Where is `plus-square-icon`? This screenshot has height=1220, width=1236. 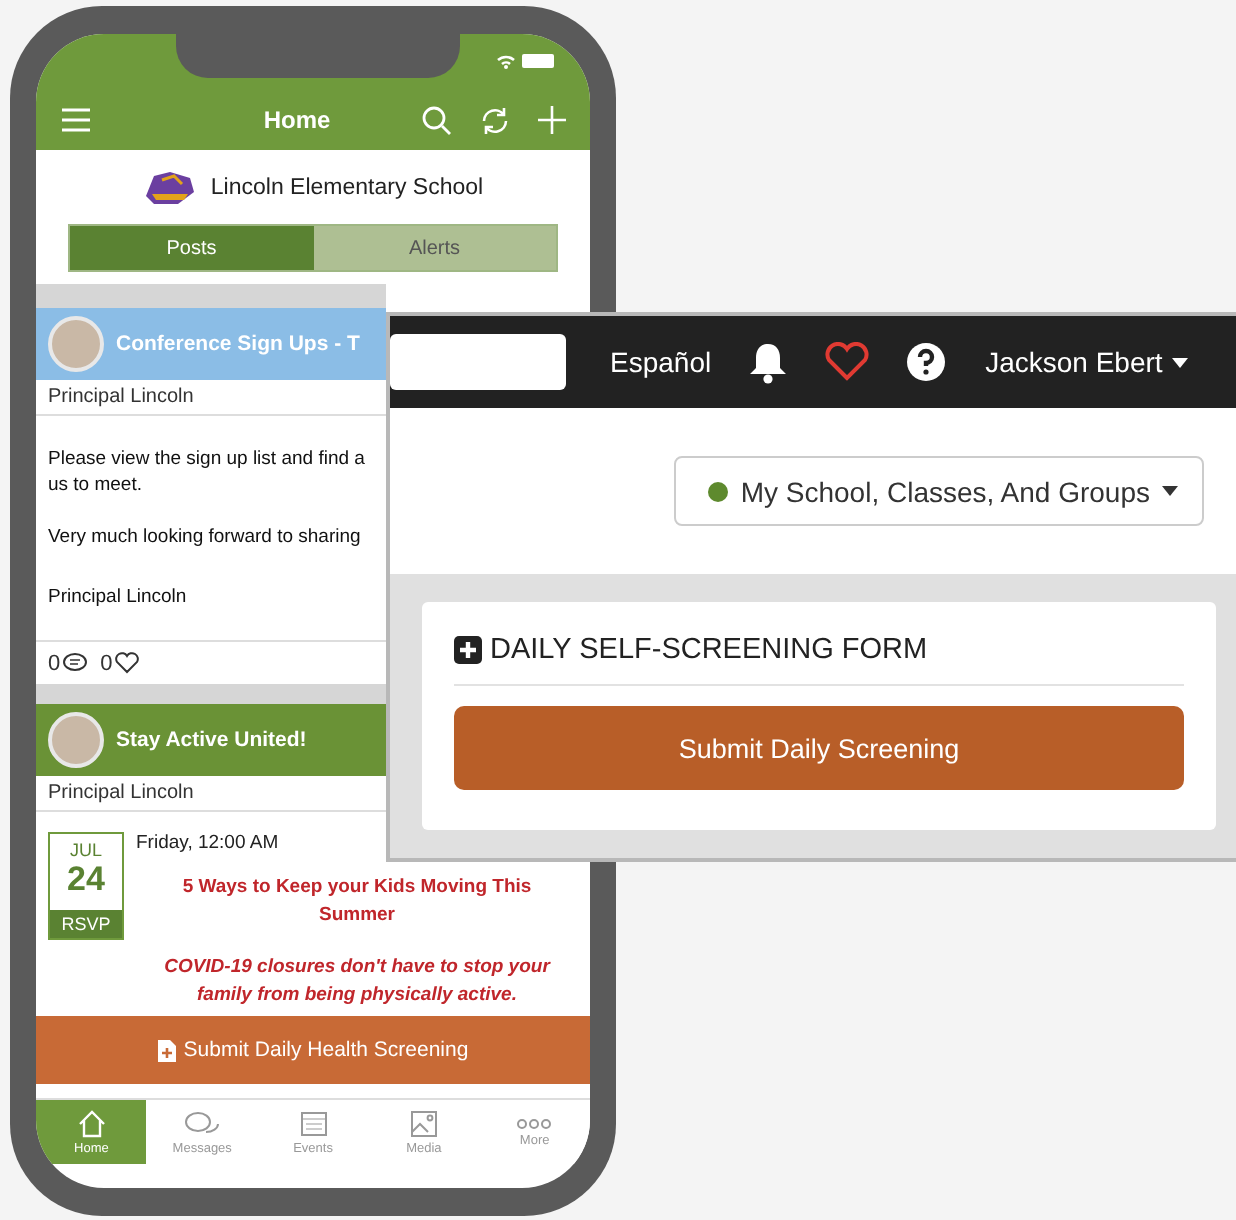 plus-square-icon is located at coordinates (468, 650).